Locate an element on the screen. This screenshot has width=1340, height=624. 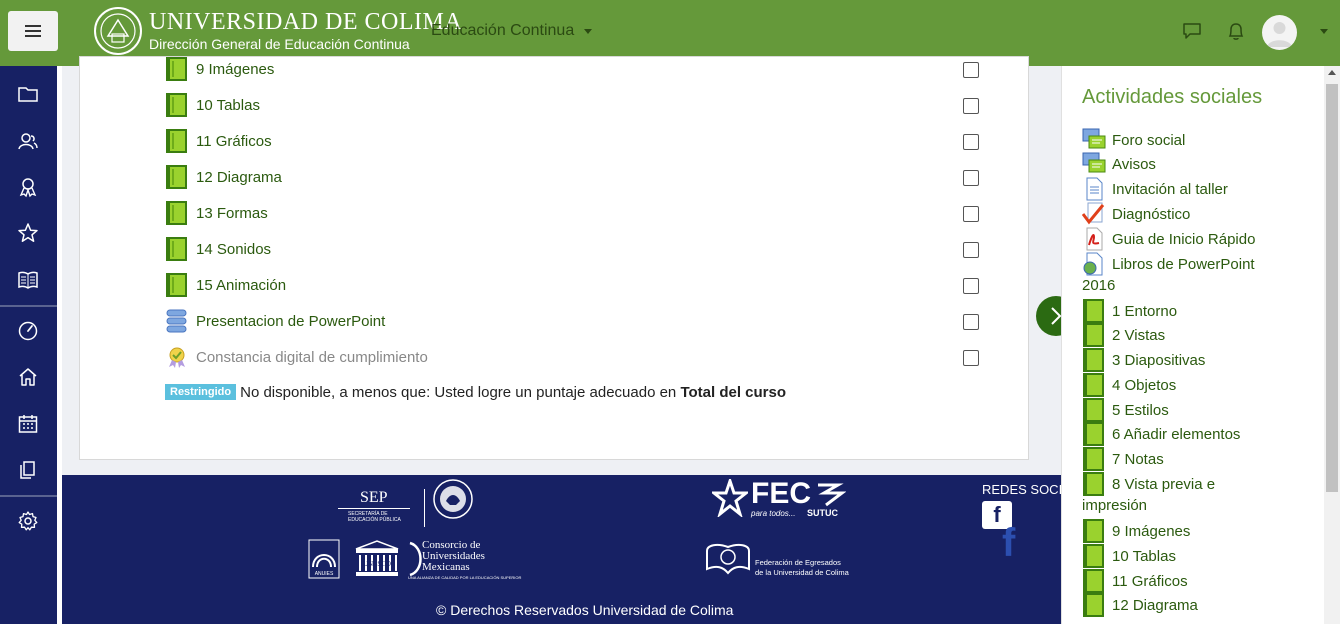
activity-item: 15 Animación is located at coordinates (226, 285).